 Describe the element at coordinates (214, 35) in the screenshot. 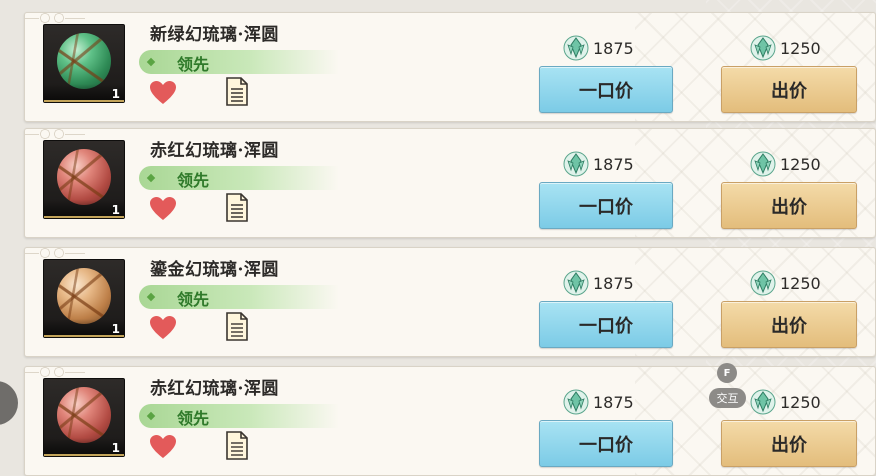

I see `item-name: 新绿幻琉璃·浑圆` at that location.